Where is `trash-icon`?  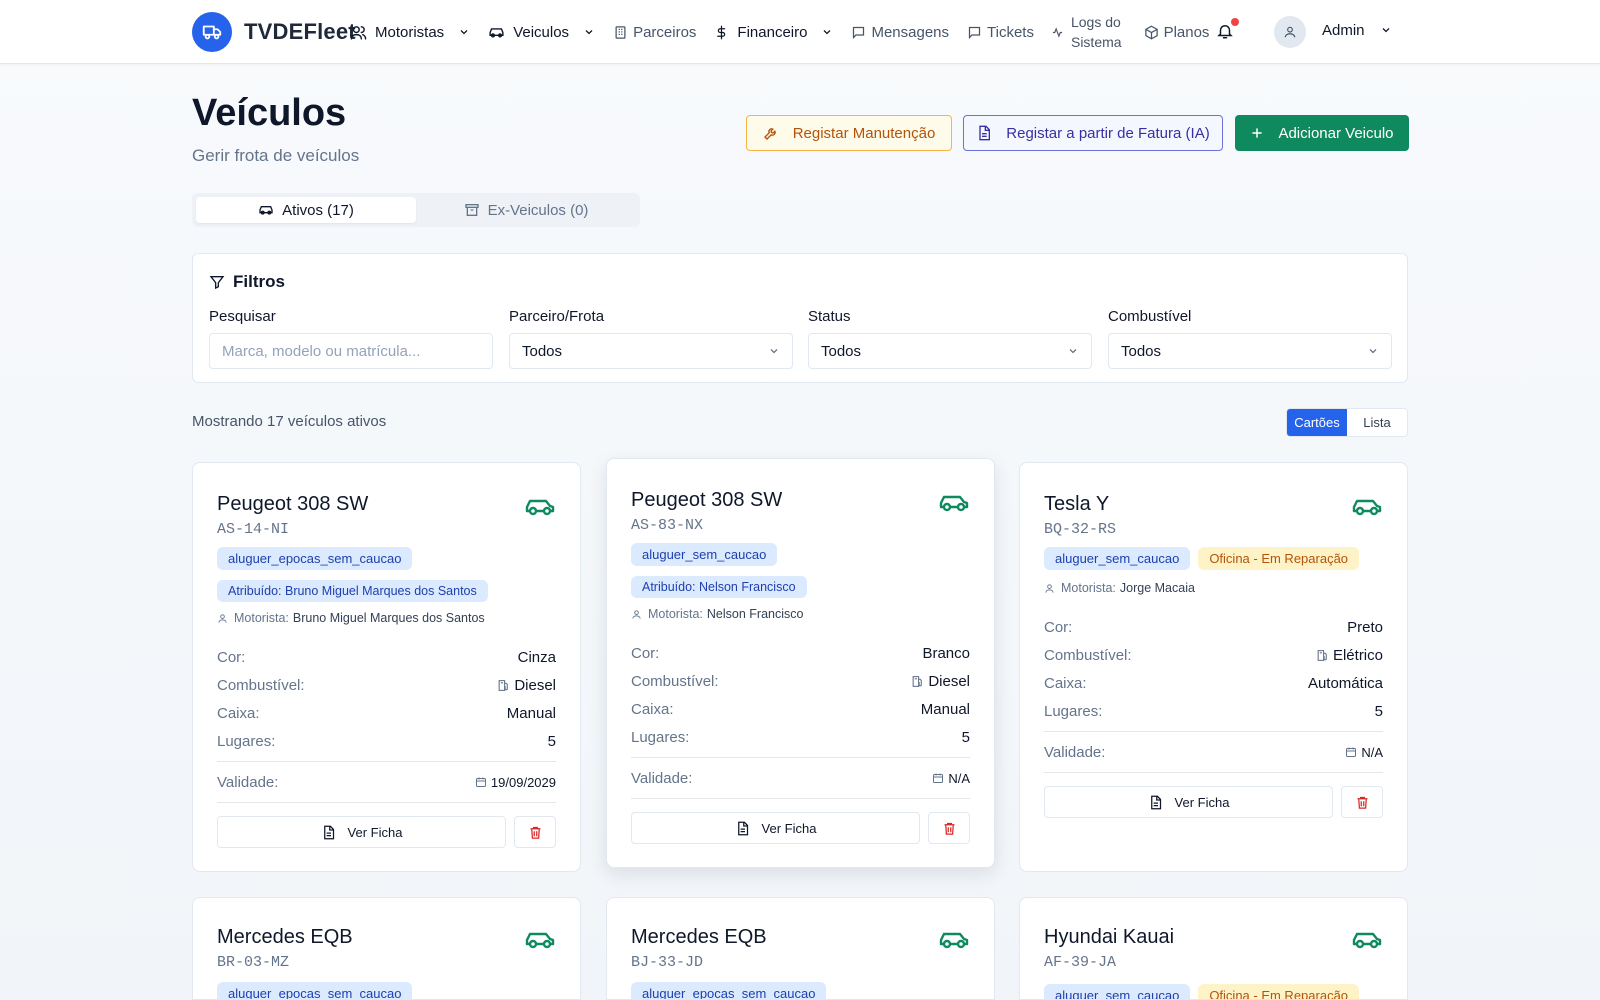
trash-icon is located at coordinates (535, 832).